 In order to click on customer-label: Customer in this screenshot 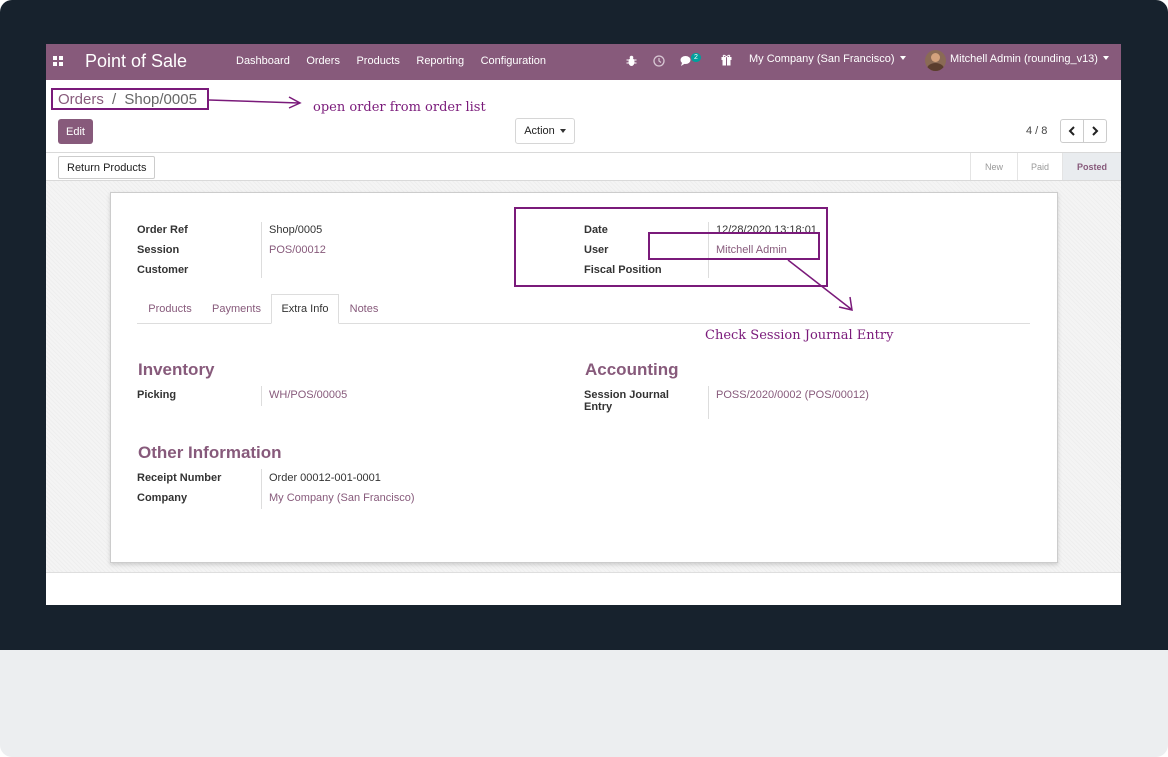, I will do `click(163, 270)`.